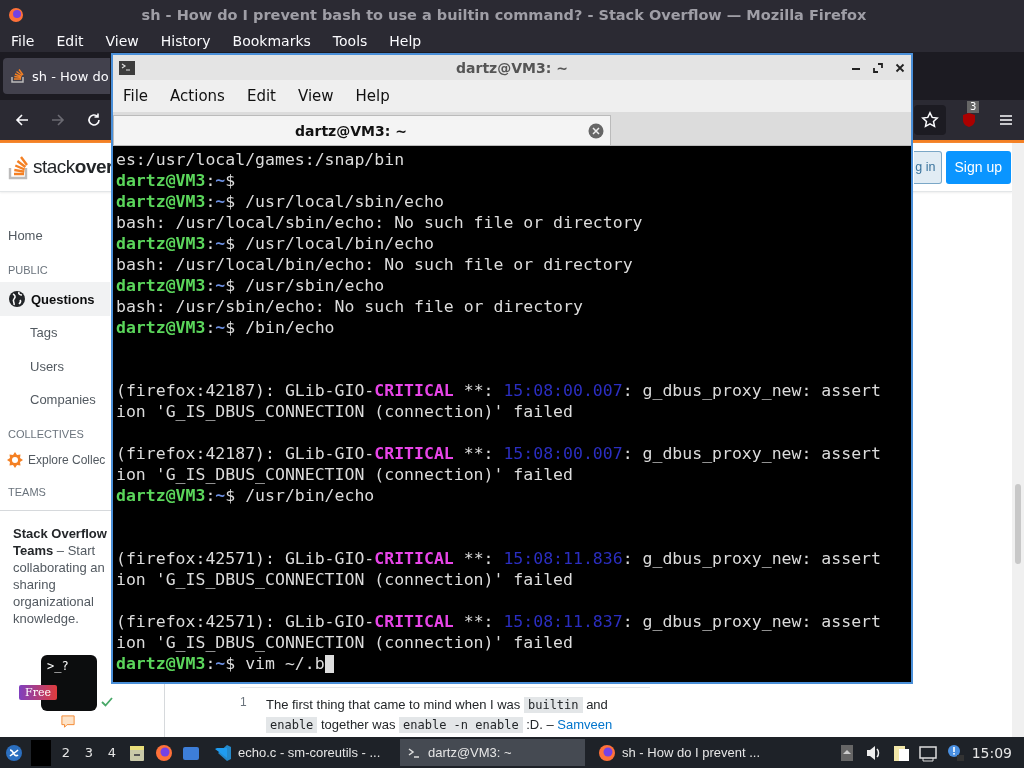  I want to click on back-icon, so click(22, 120).